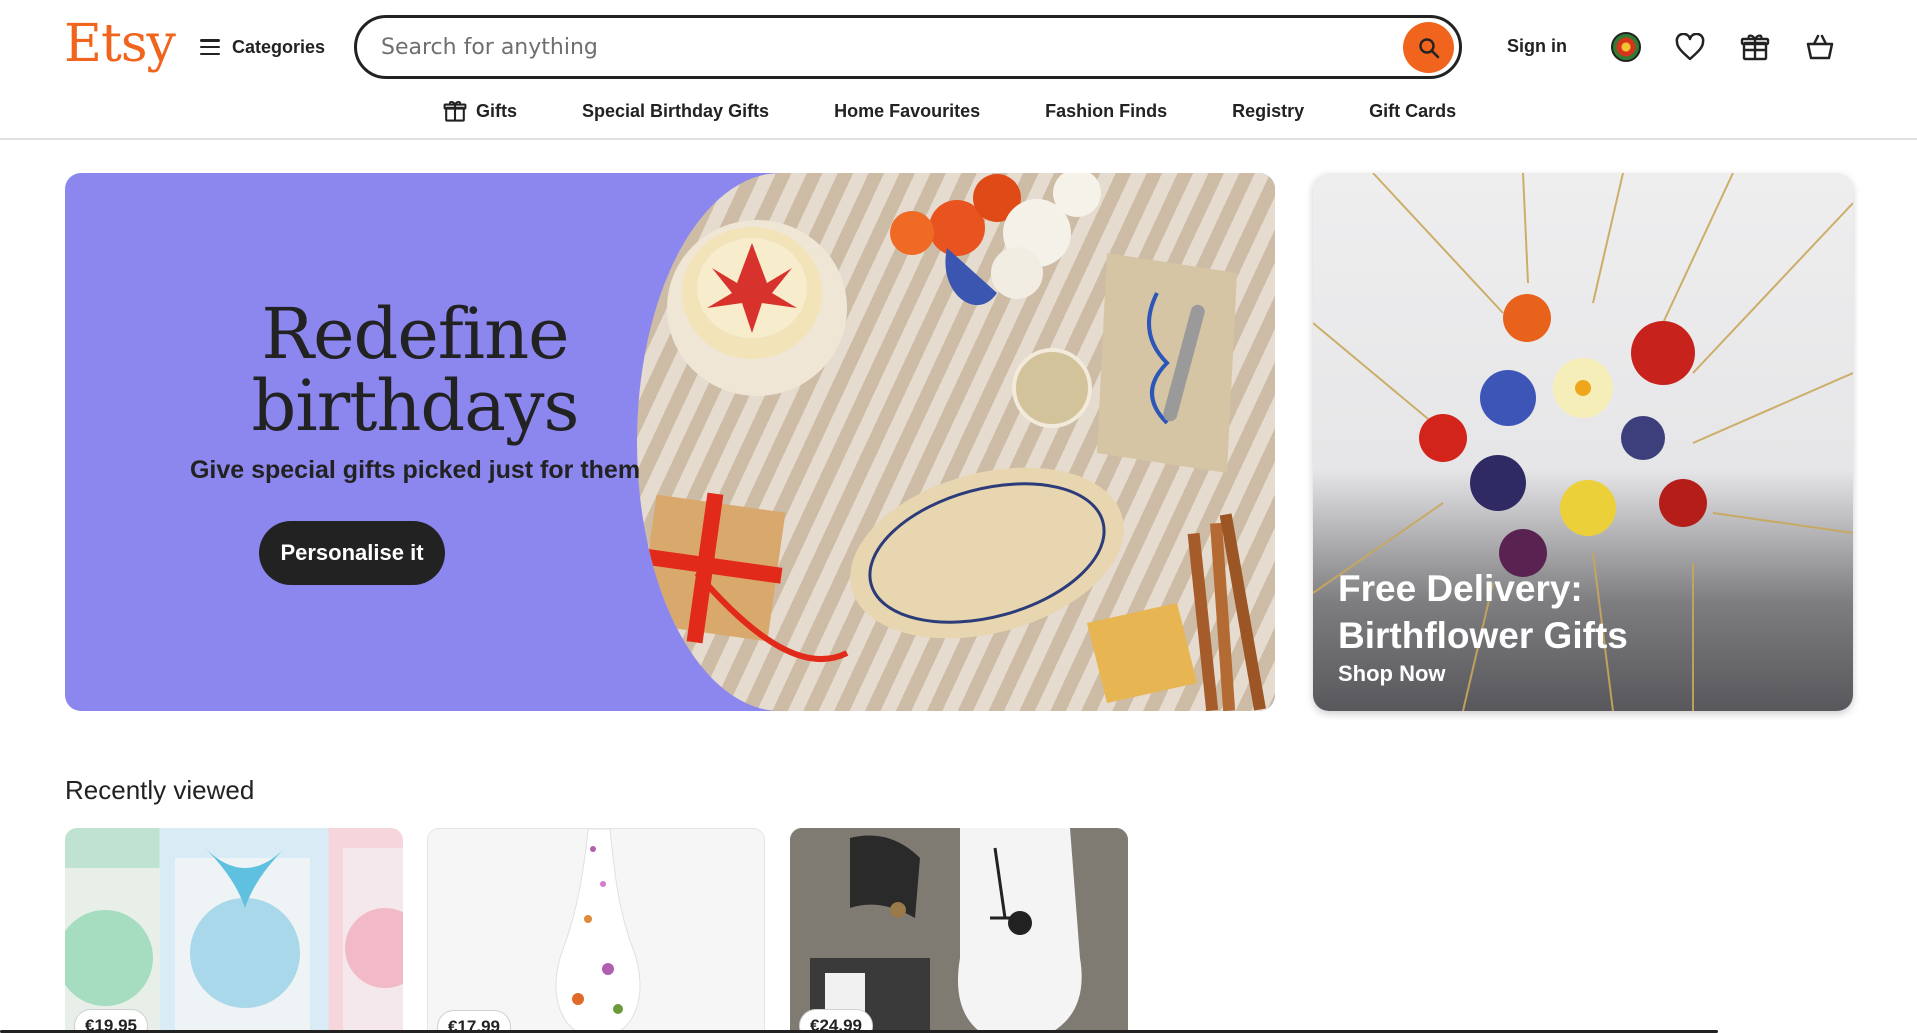 This screenshot has height=1033, width=1917. Describe the element at coordinates (1268, 111) in the screenshot. I see `nav-registry: Registry` at that location.